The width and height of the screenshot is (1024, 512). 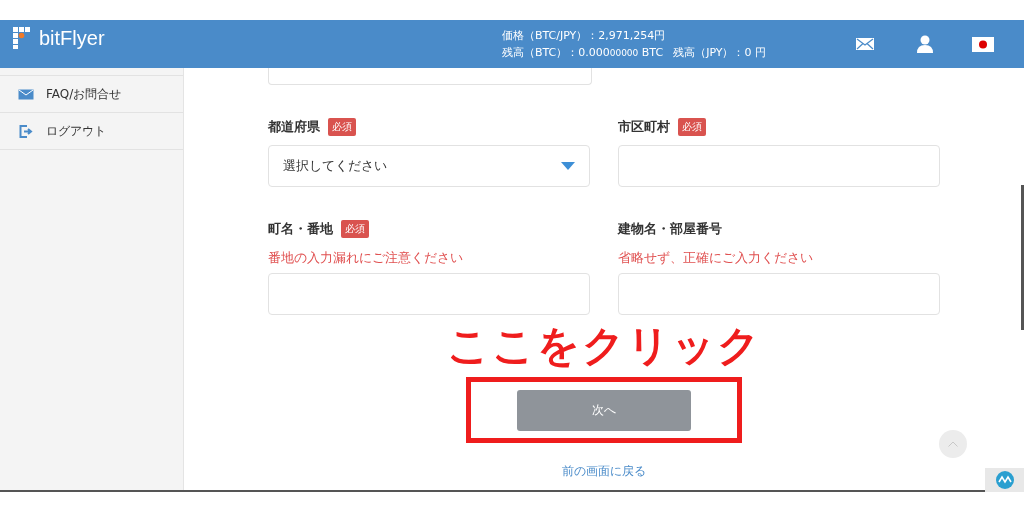 I want to click on logo-icon, so click(x=23, y=38).